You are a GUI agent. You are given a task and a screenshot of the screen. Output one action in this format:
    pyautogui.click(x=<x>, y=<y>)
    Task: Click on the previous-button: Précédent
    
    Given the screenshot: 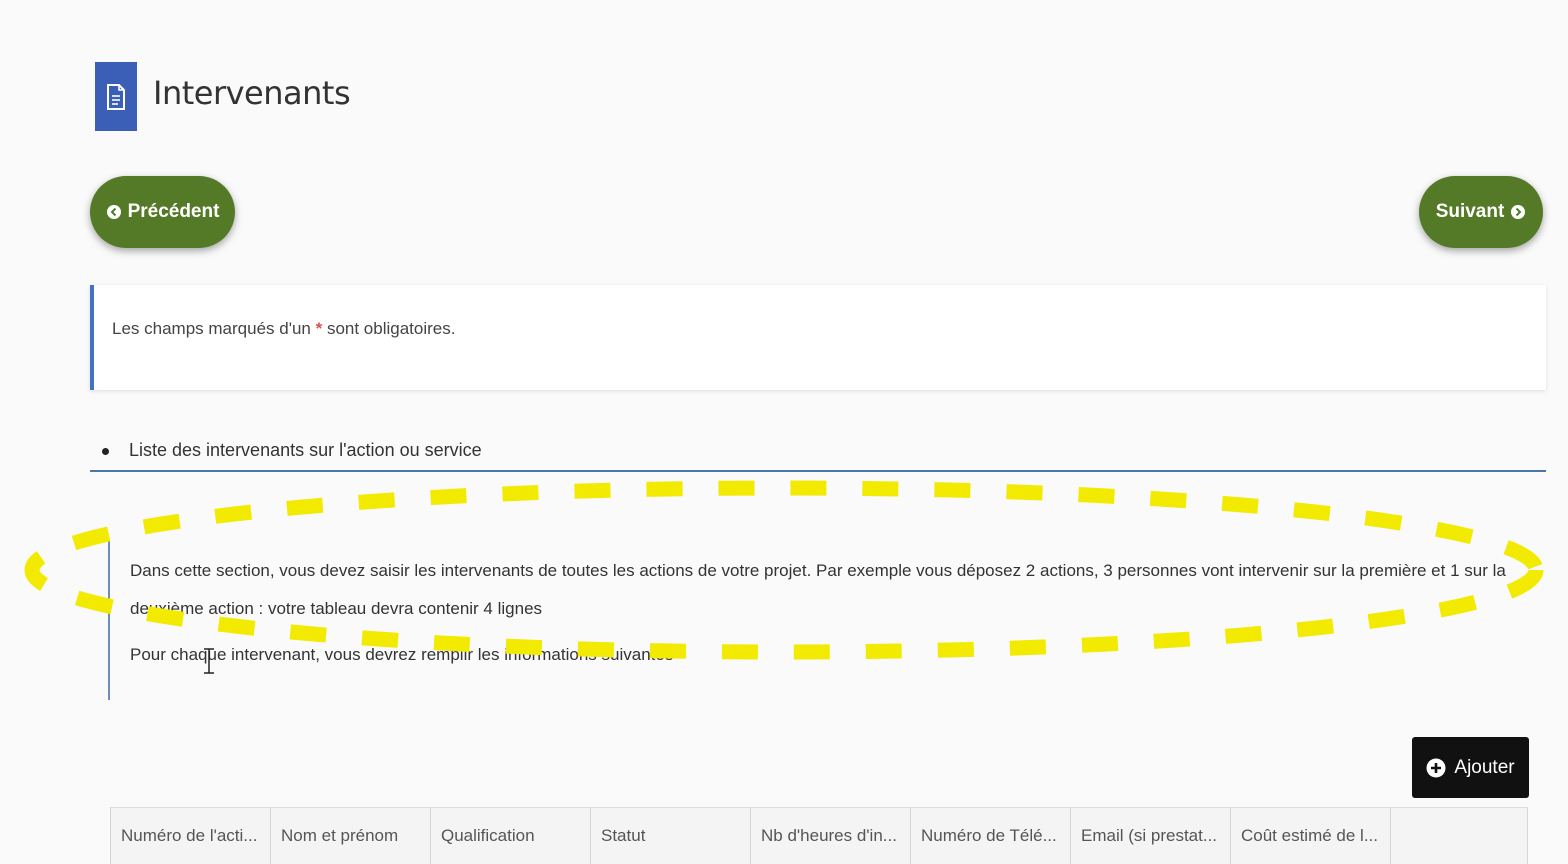 What is the action you would take?
    pyautogui.click(x=162, y=212)
    